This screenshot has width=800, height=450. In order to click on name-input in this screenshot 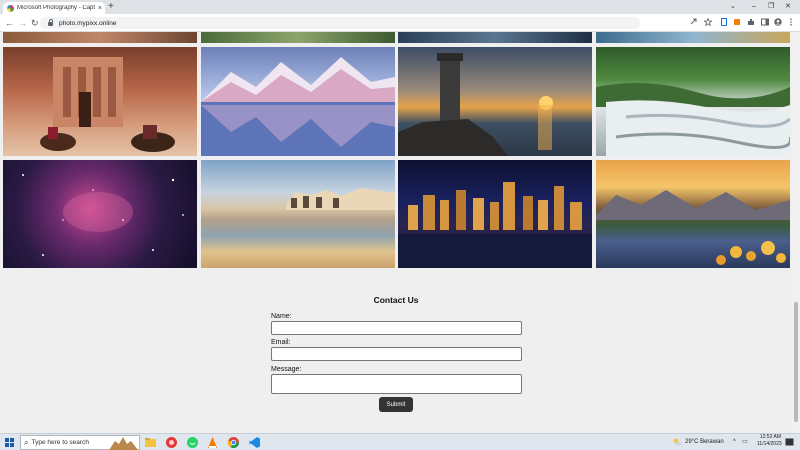, I will do `click(396, 328)`.